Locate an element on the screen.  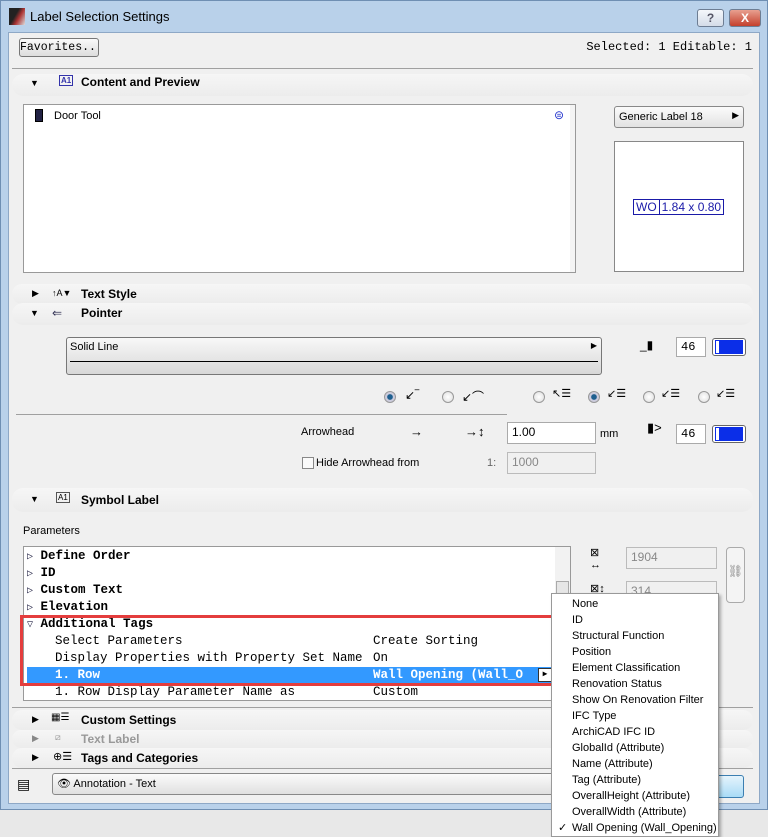
line-type-value: Solid Line is located at coordinates (94, 347).